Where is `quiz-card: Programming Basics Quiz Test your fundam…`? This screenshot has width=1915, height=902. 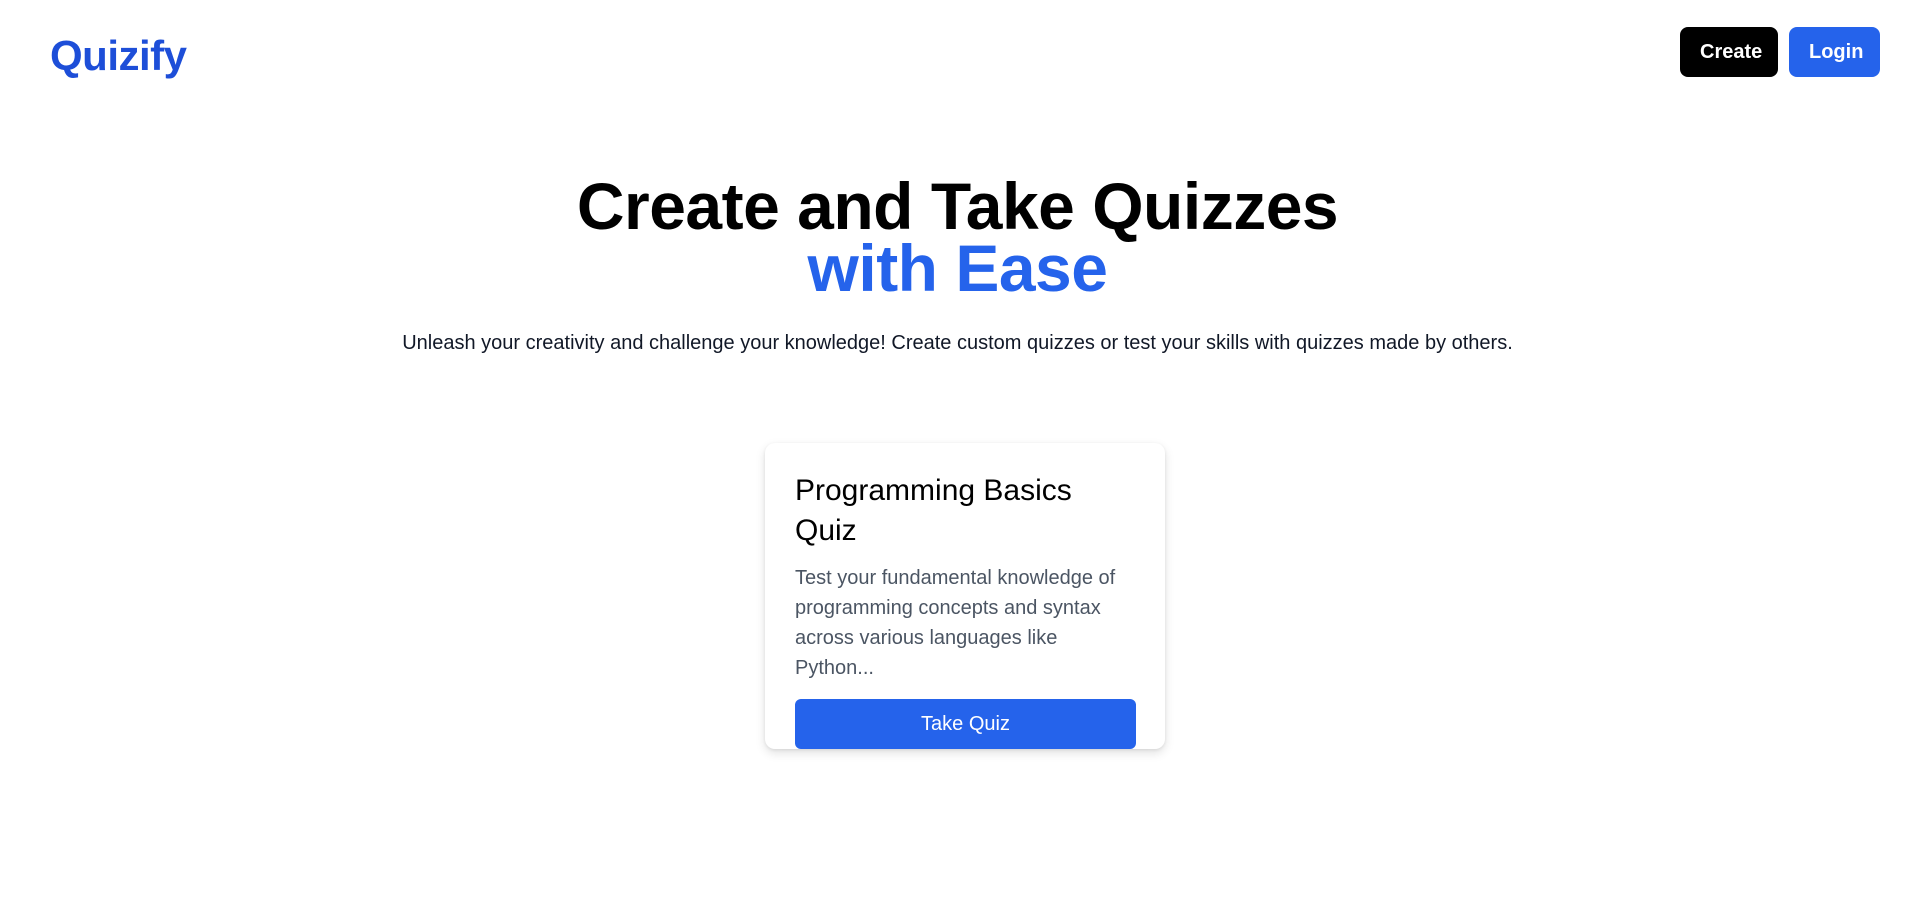 quiz-card: Programming Basics Quiz Test your fundam… is located at coordinates (965, 596).